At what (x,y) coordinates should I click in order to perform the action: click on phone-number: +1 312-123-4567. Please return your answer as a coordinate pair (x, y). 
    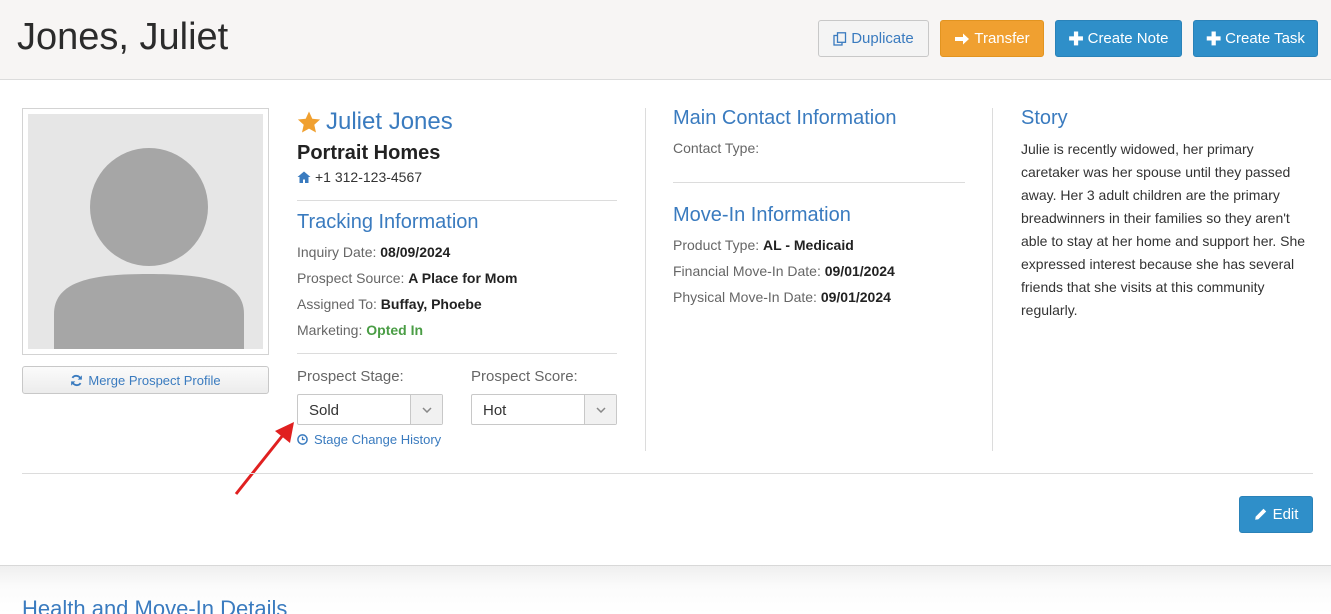
    Looking at the image, I should click on (359, 177).